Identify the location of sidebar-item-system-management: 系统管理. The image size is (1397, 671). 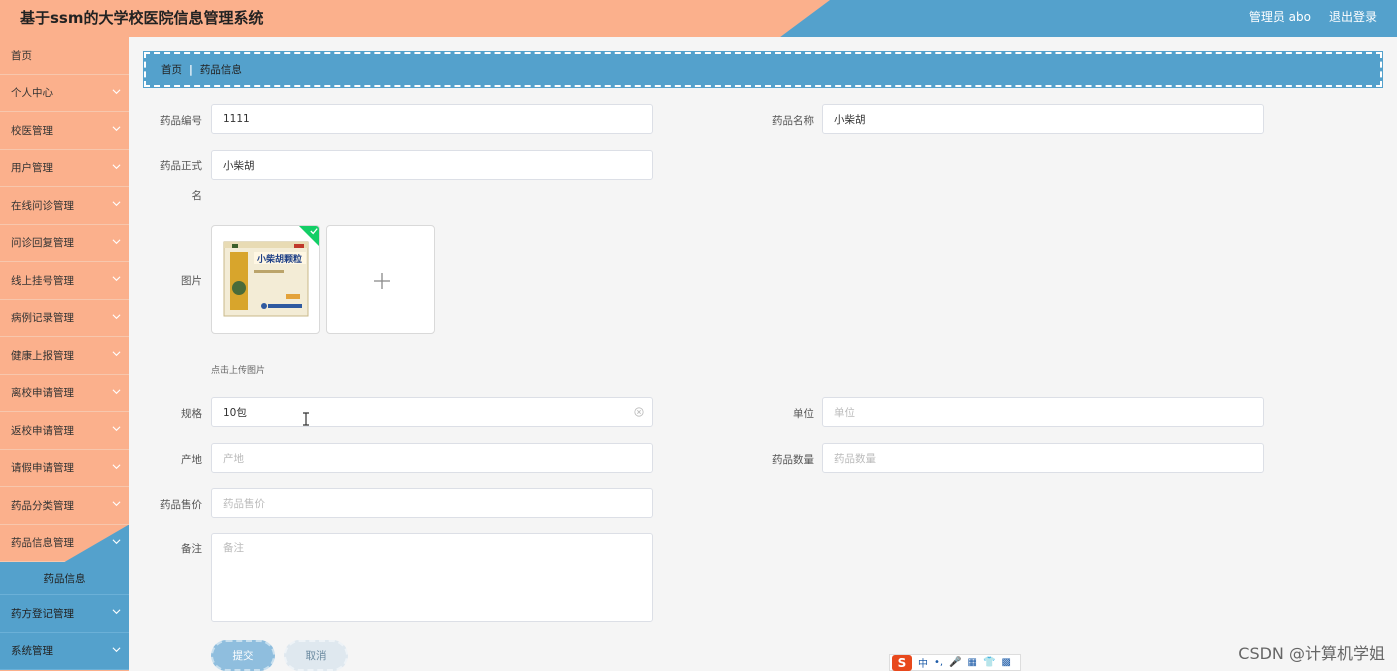
(64, 651).